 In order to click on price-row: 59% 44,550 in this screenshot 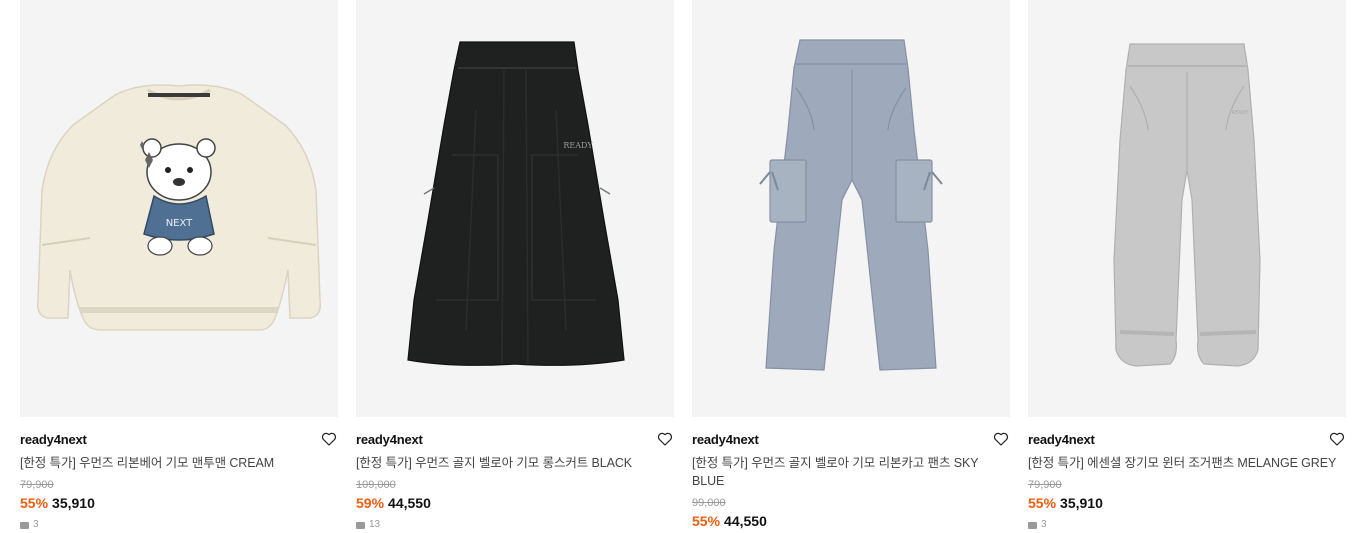, I will do `click(515, 503)`.